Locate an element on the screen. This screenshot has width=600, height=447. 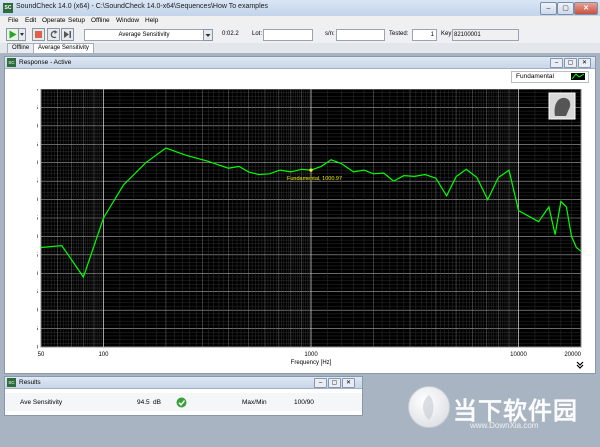
result-name: Ave Sensitivity is located at coordinates (41, 402).